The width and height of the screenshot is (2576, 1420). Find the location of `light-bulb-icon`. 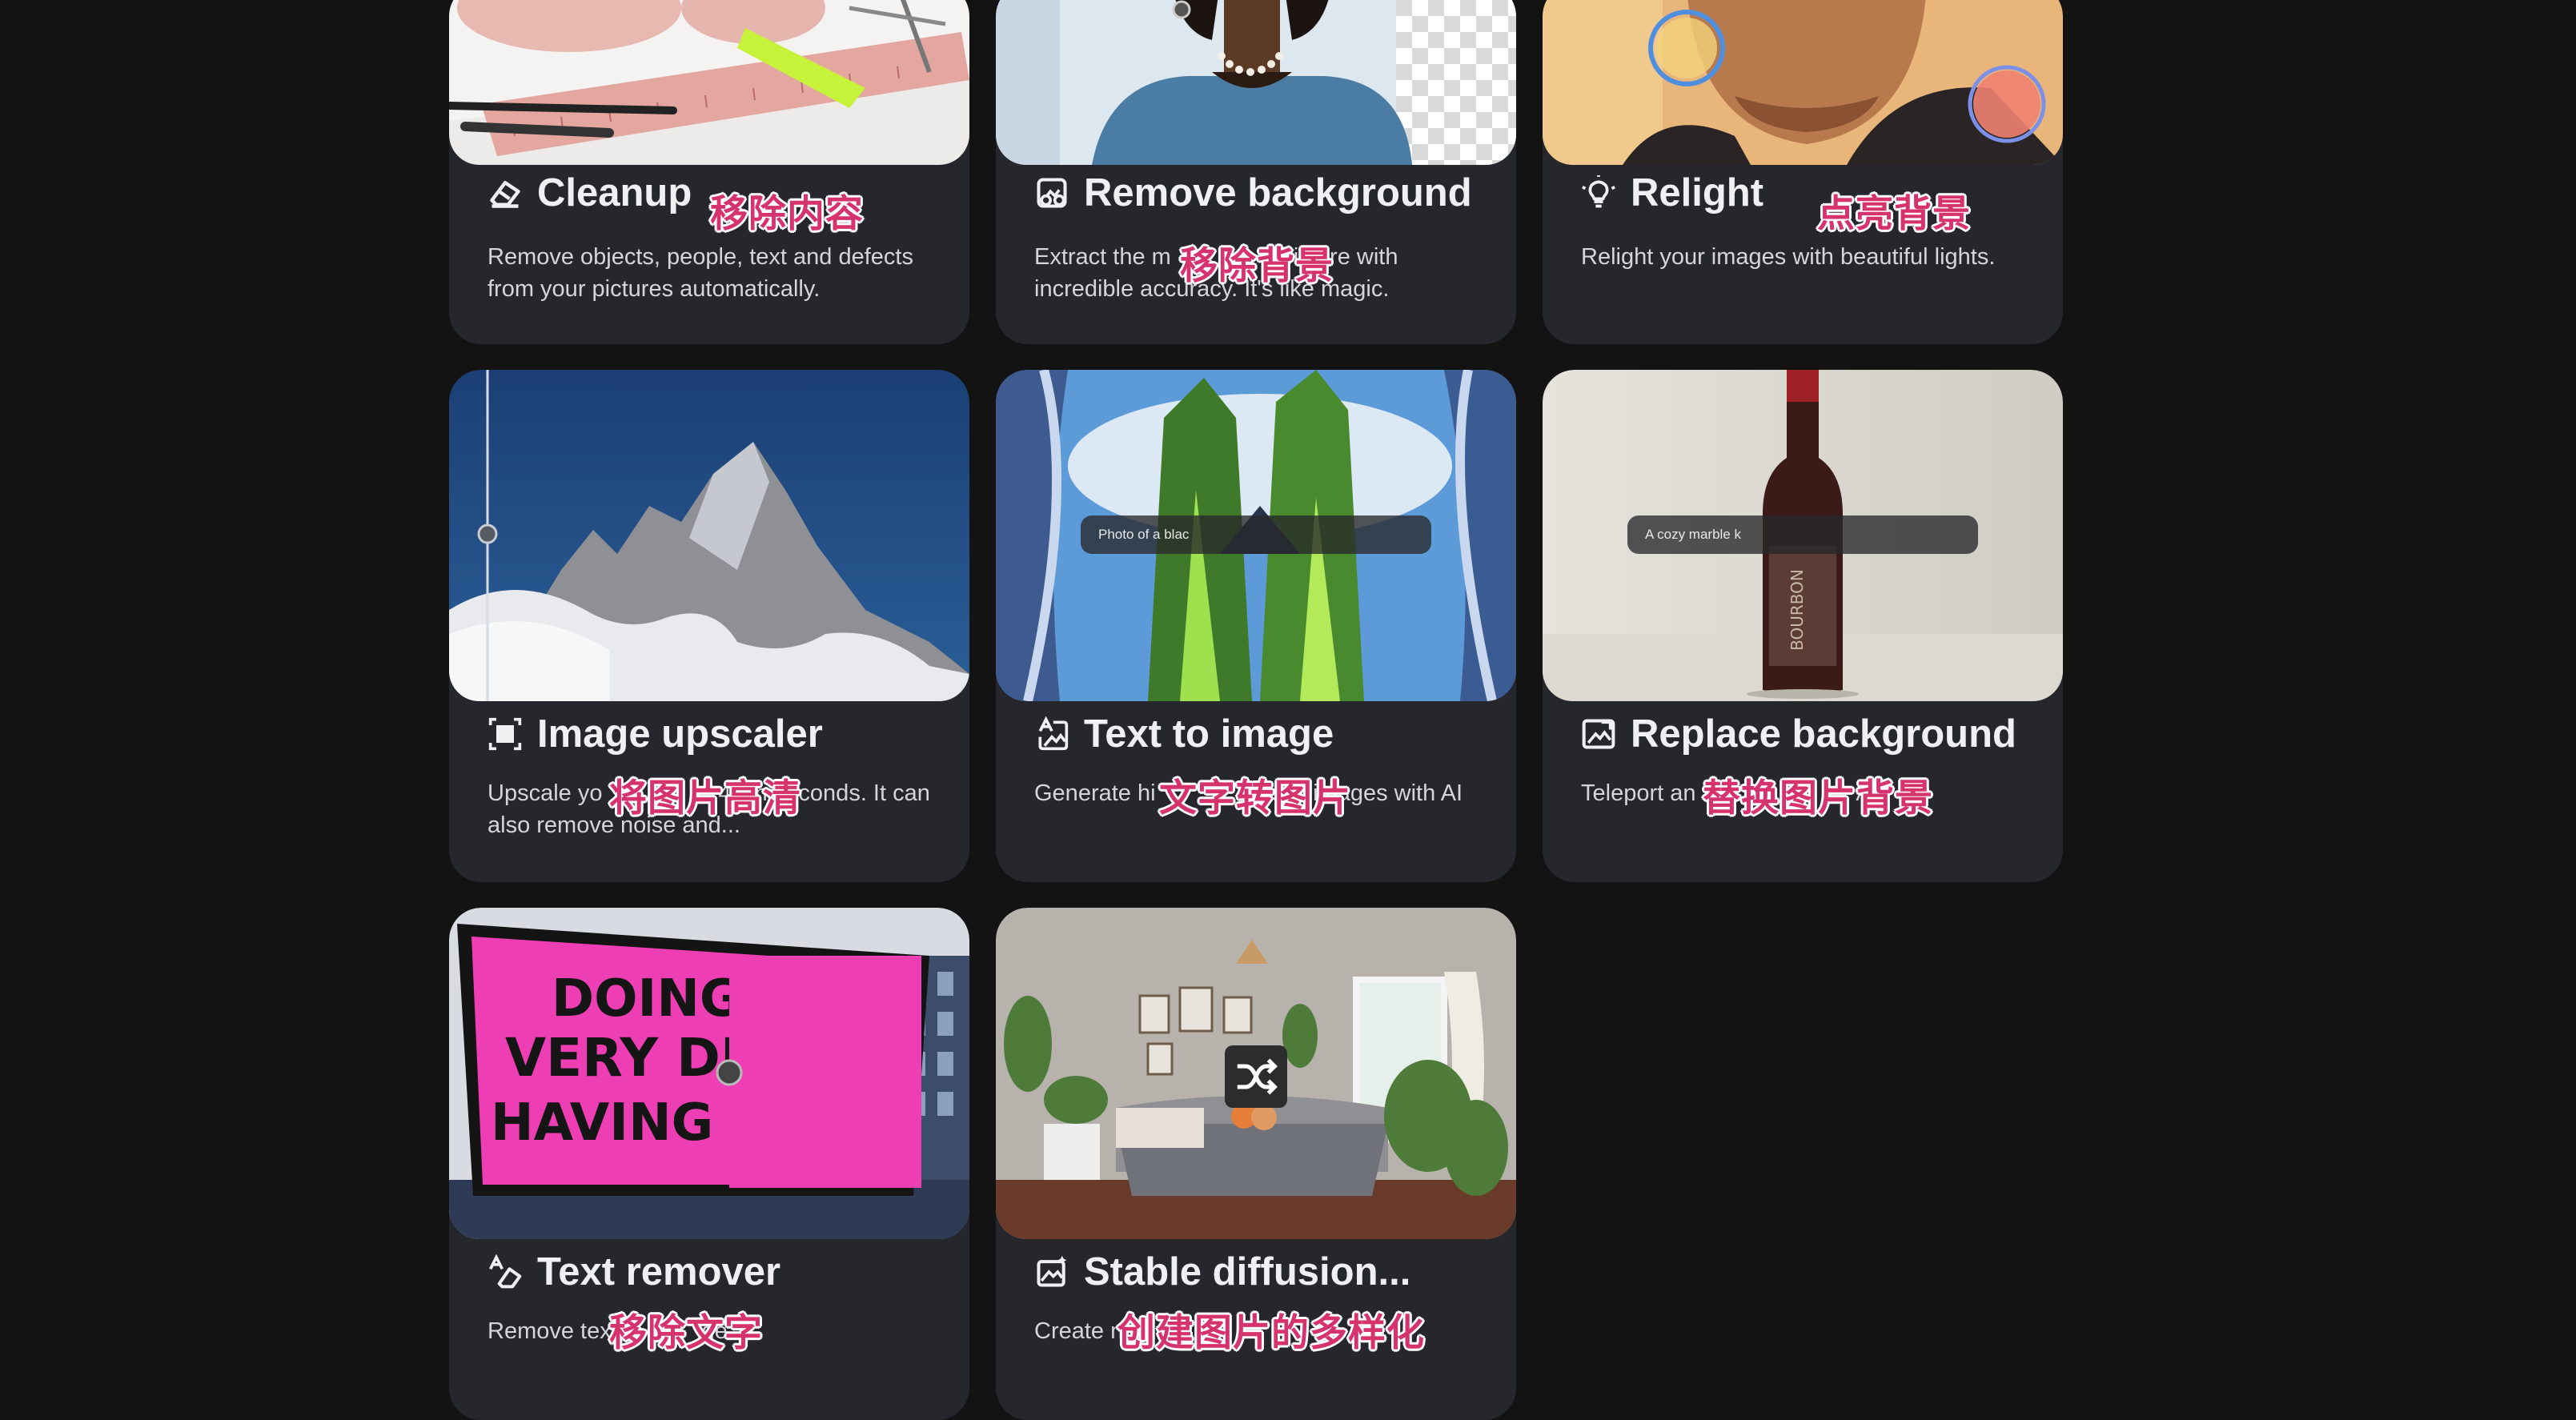

light-bulb-icon is located at coordinates (1599, 191).